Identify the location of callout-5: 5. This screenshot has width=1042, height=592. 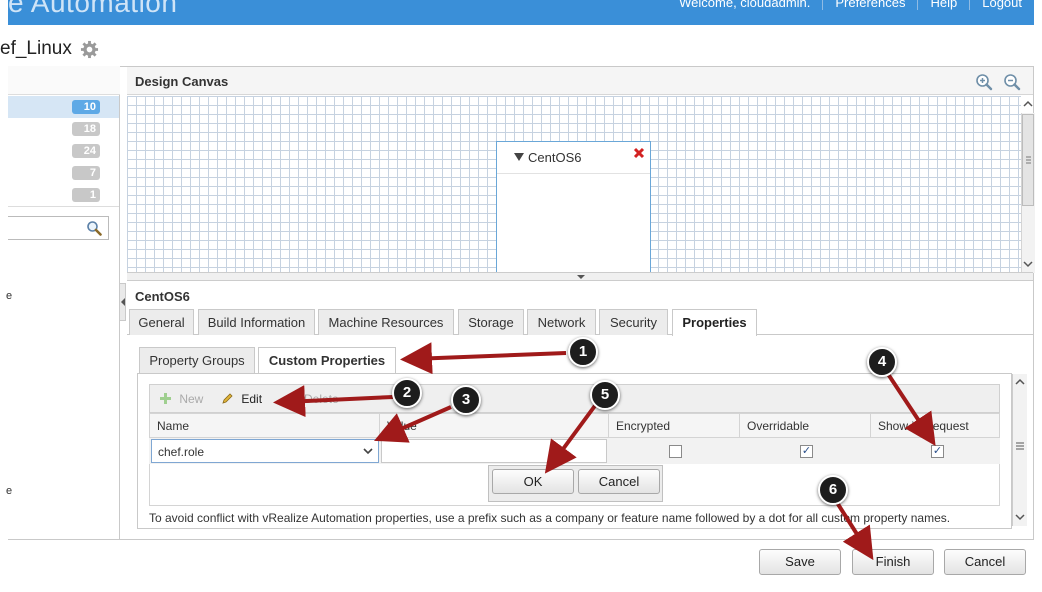
(605, 395).